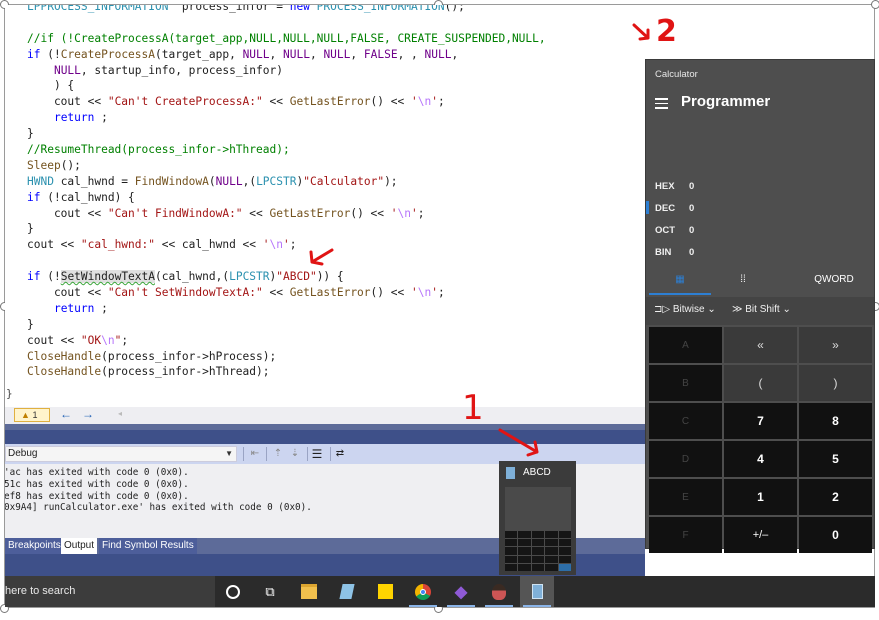 This screenshot has height=620, width=879. Describe the element at coordinates (680, 280) in the screenshot. I see `full-keypad-icon: ▦` at that location.